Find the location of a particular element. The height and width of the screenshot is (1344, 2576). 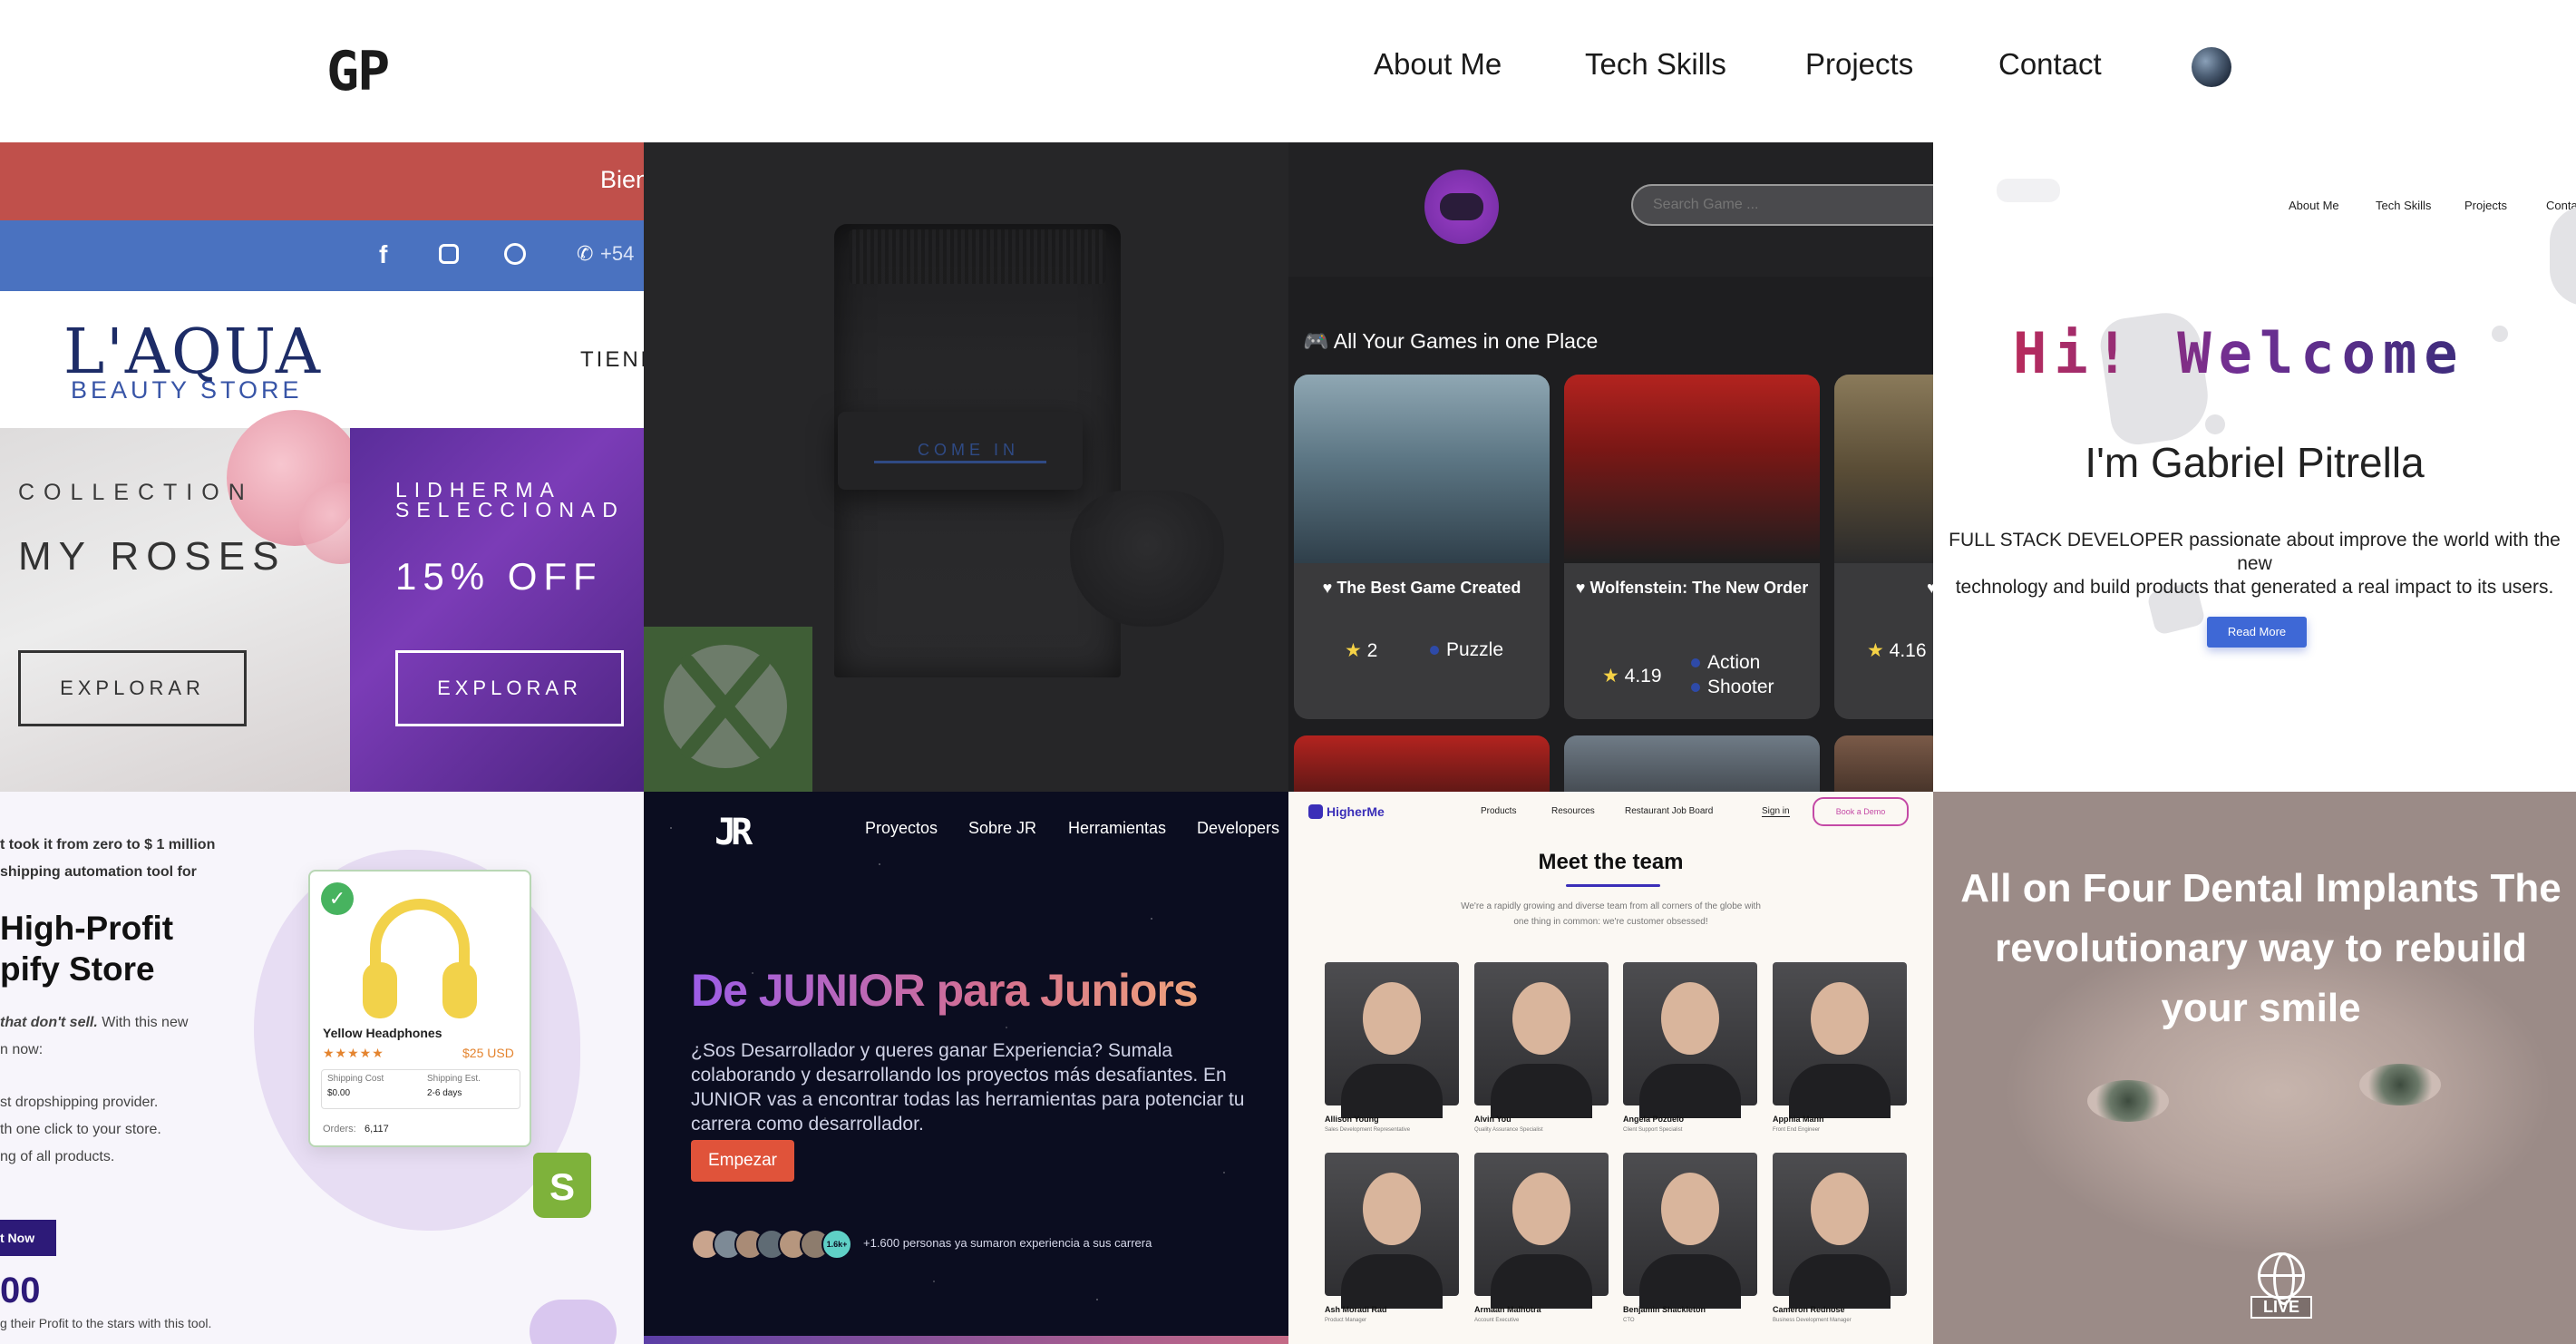

avatar-count-badge: 1.6k+ is located at coordinates (836, 1244).